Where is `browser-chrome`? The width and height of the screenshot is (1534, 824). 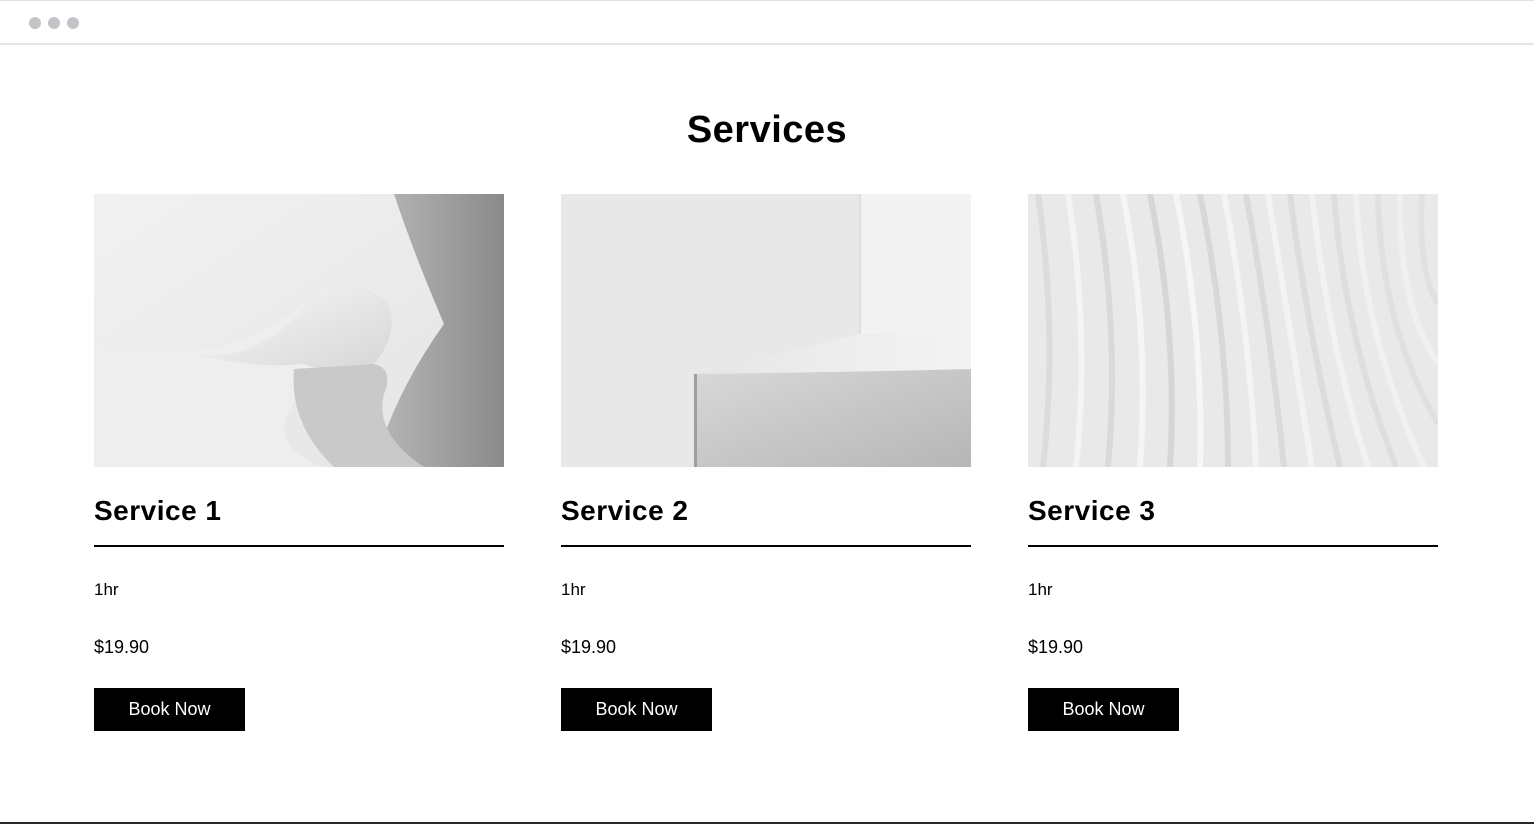 browser-chrome is located at coordinates (767, 22).